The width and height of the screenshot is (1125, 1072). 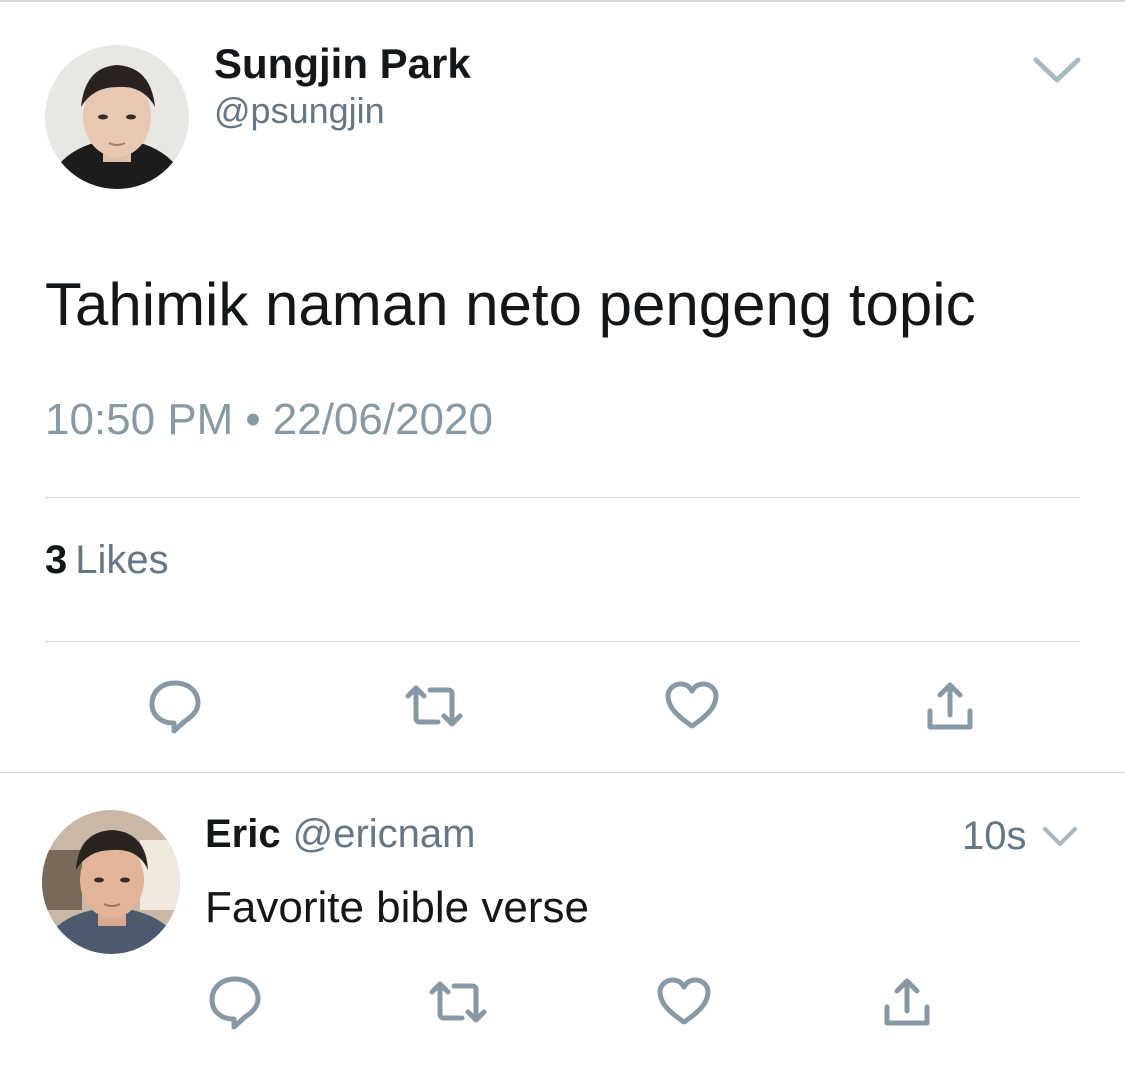 I want to click on tweet-time: 10:50 PM, so click(x=139, y=419).